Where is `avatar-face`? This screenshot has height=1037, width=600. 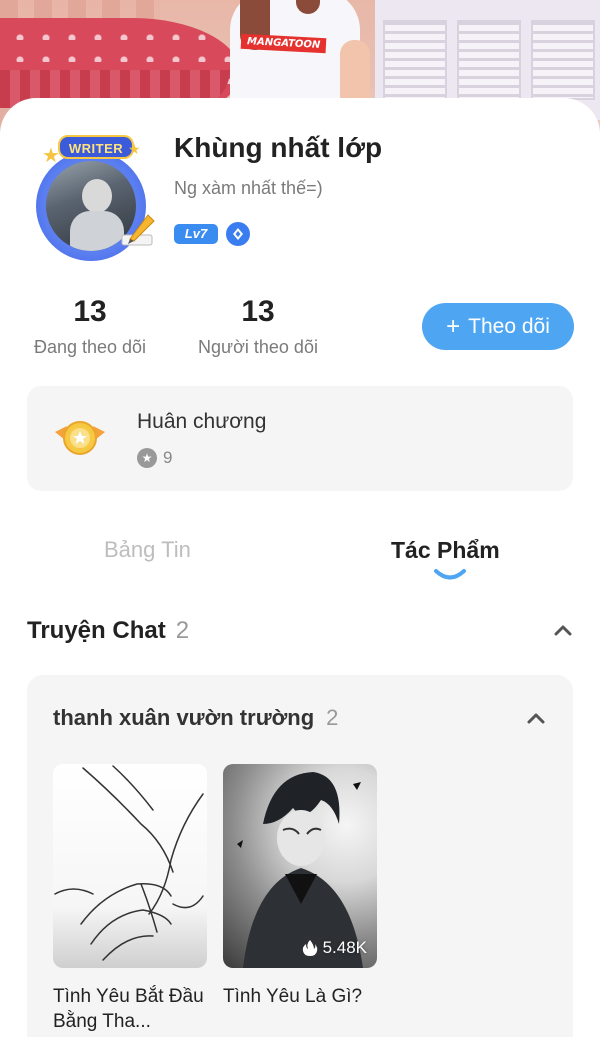
avatar-face is located at coordinates (97, 196).